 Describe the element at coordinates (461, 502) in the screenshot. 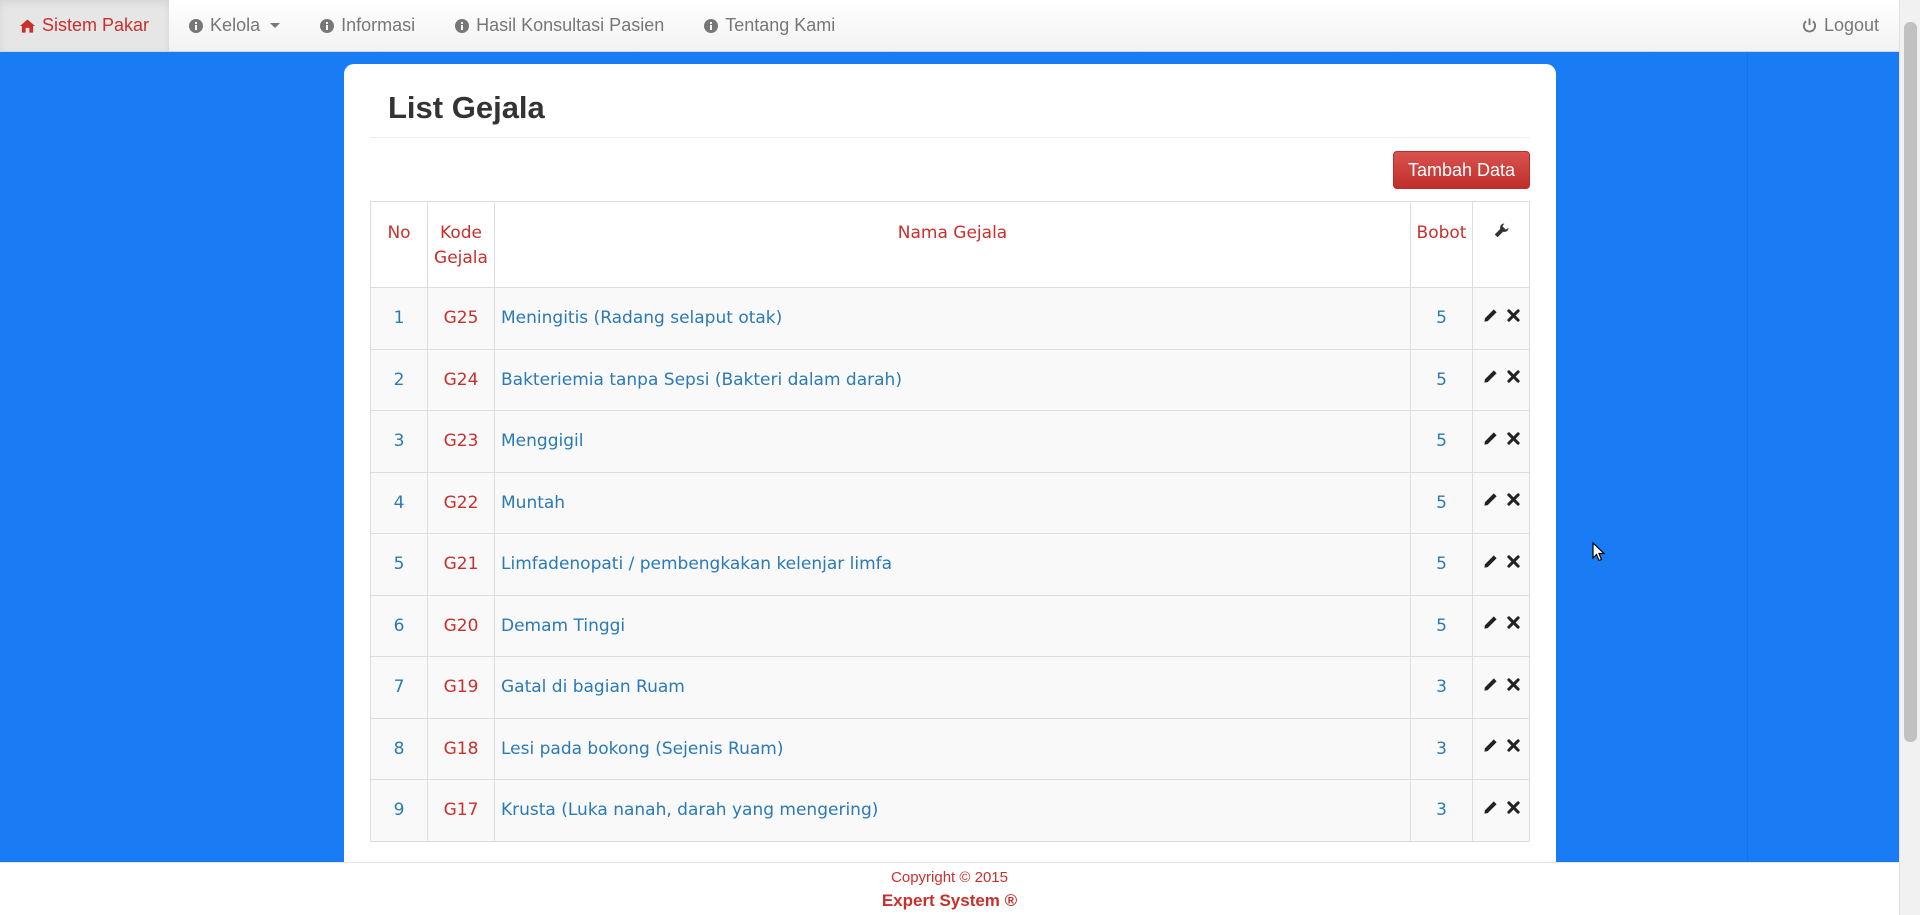

I see `cell-code: G22` at that location.